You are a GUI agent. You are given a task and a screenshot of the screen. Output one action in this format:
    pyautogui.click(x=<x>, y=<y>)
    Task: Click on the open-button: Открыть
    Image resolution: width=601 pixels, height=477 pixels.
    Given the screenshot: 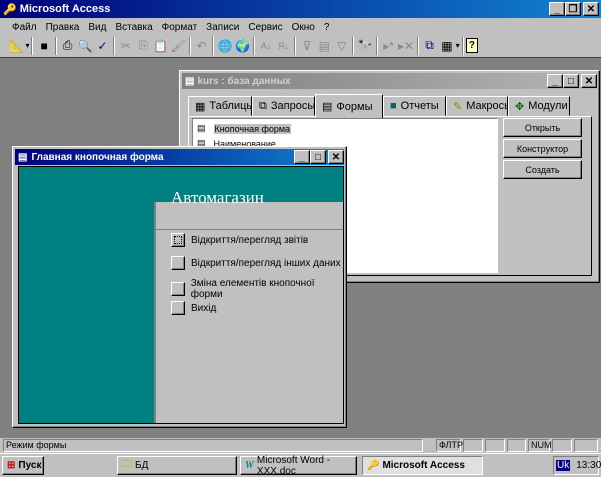 What is the action you would take?
    pyautogui.click(x=542, y=127)
    